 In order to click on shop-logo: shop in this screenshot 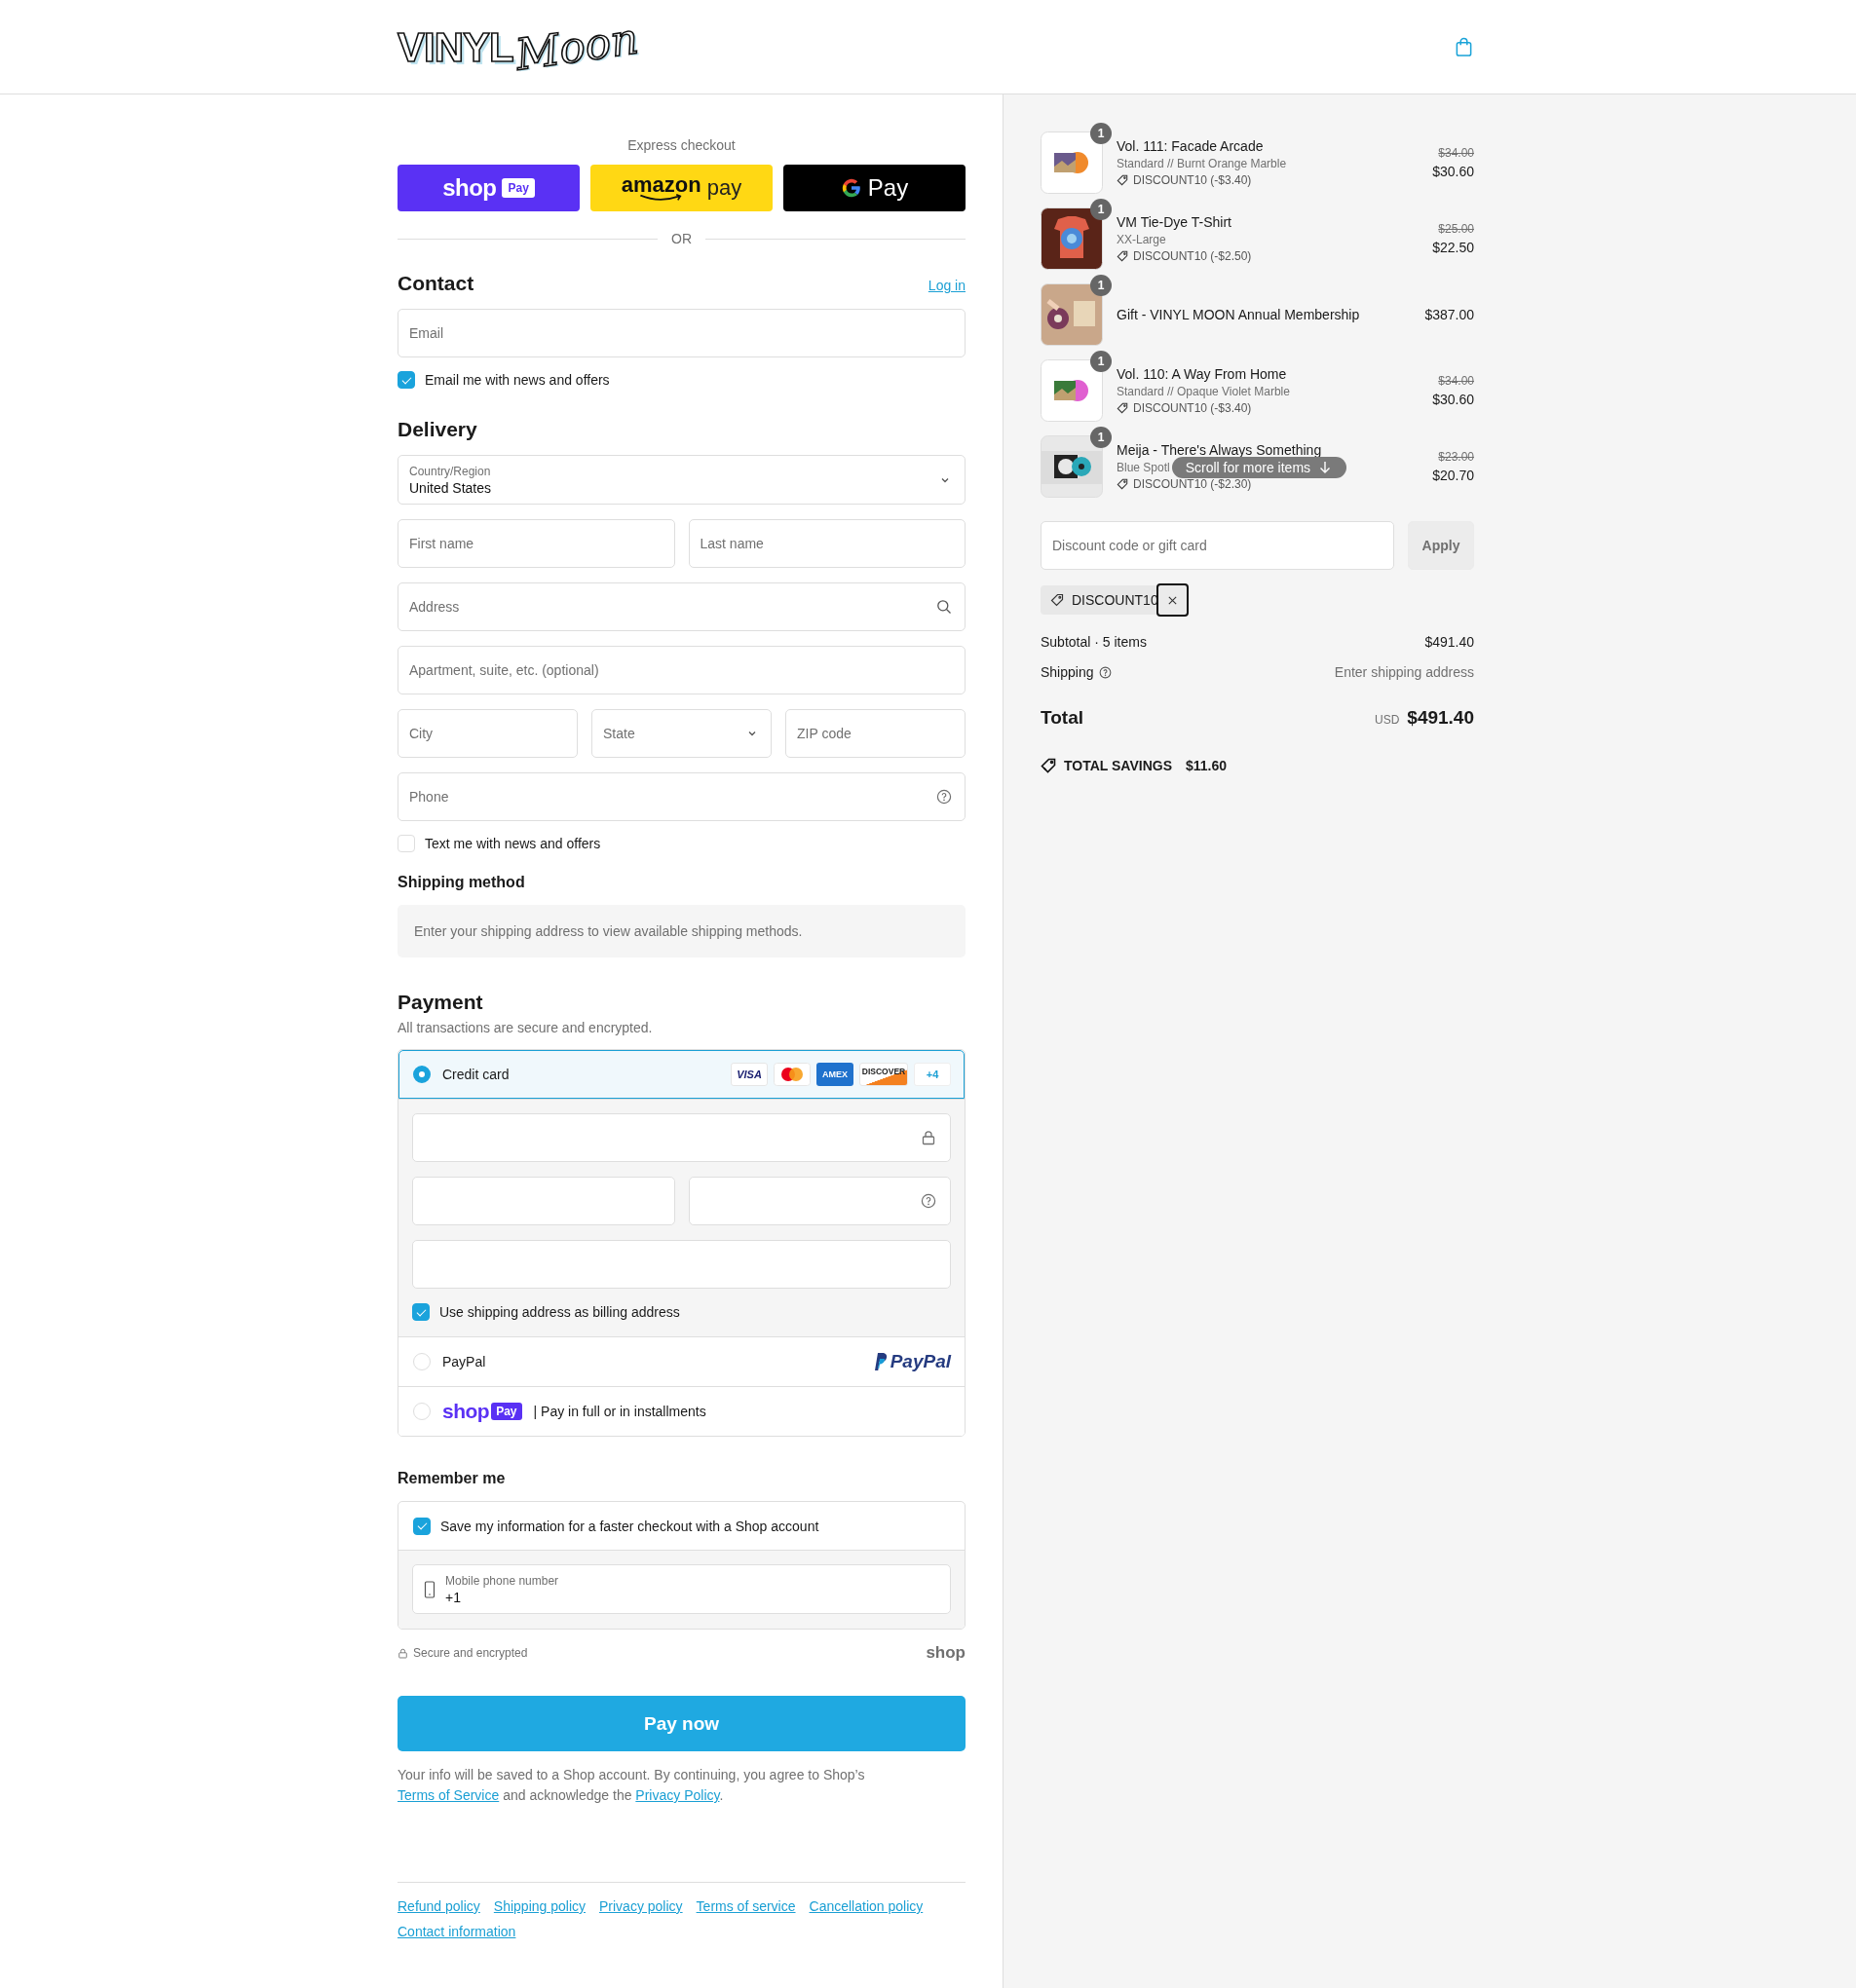, I will do `click(946, 1653)`.